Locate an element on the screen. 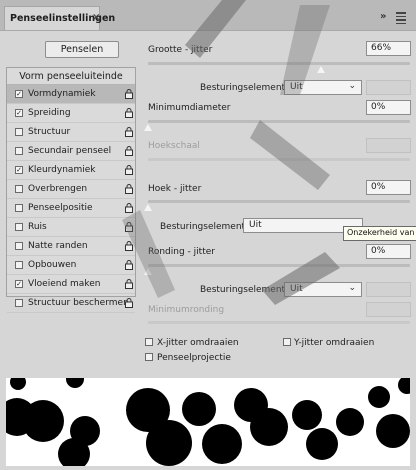  size-jitter-field: 66% is located at coordinates (388, 48).